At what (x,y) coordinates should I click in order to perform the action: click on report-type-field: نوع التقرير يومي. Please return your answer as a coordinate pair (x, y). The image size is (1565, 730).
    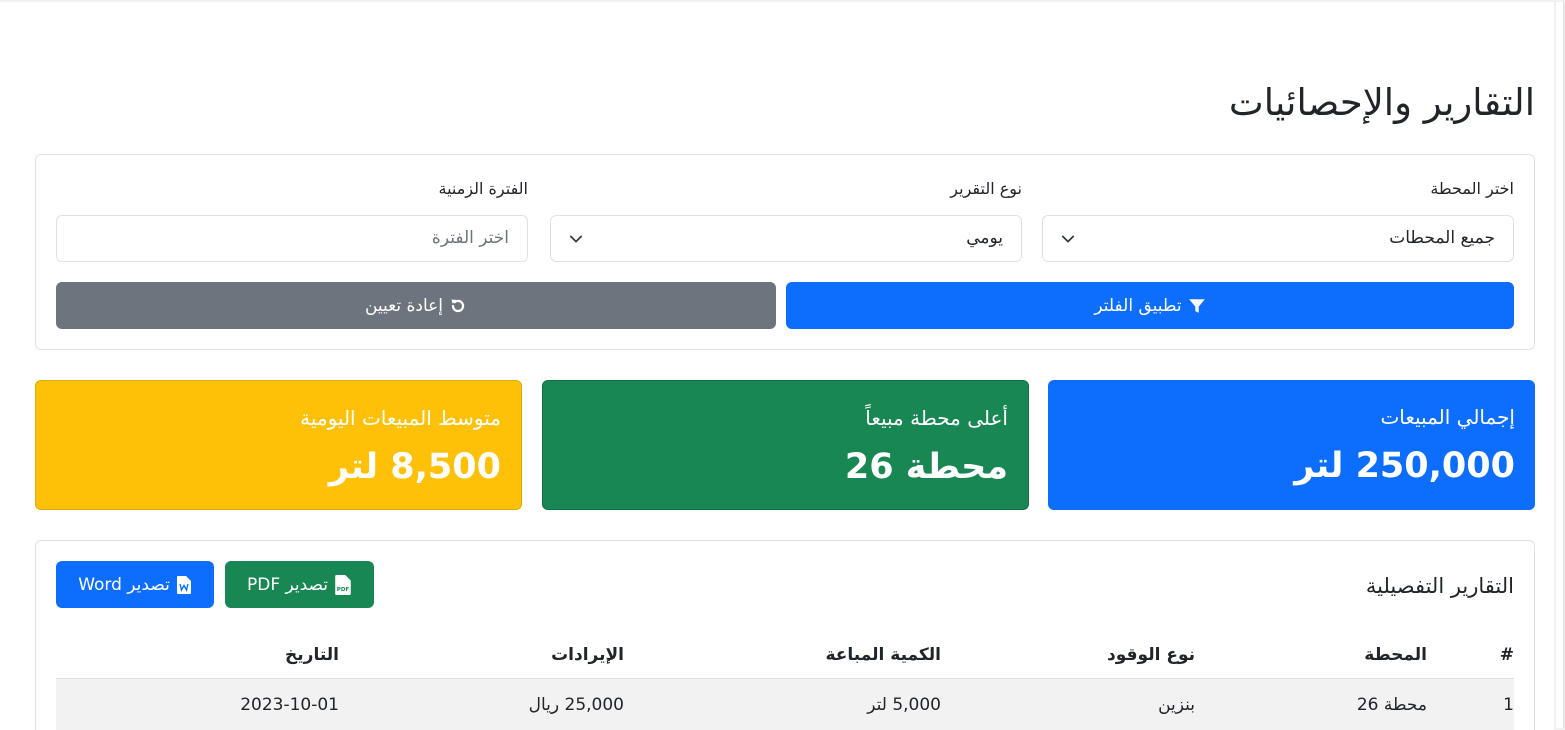
    Looking at the image, I should click on (786, 219).